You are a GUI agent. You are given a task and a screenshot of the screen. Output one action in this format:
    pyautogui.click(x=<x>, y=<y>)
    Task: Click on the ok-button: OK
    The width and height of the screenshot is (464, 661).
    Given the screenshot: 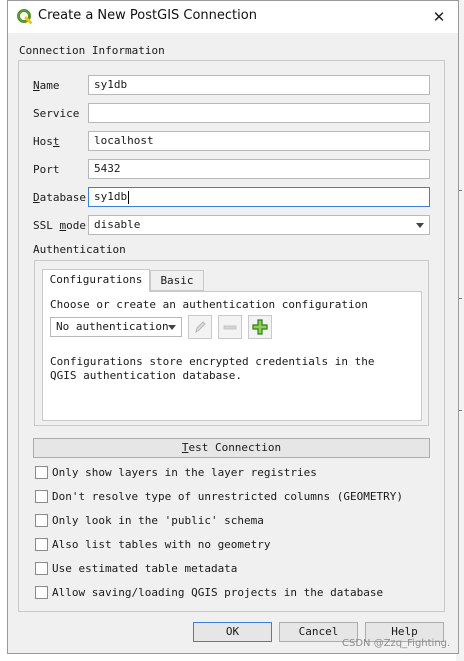 What is the action you would take?
    pyautogui.click(x=232, y=632)
    